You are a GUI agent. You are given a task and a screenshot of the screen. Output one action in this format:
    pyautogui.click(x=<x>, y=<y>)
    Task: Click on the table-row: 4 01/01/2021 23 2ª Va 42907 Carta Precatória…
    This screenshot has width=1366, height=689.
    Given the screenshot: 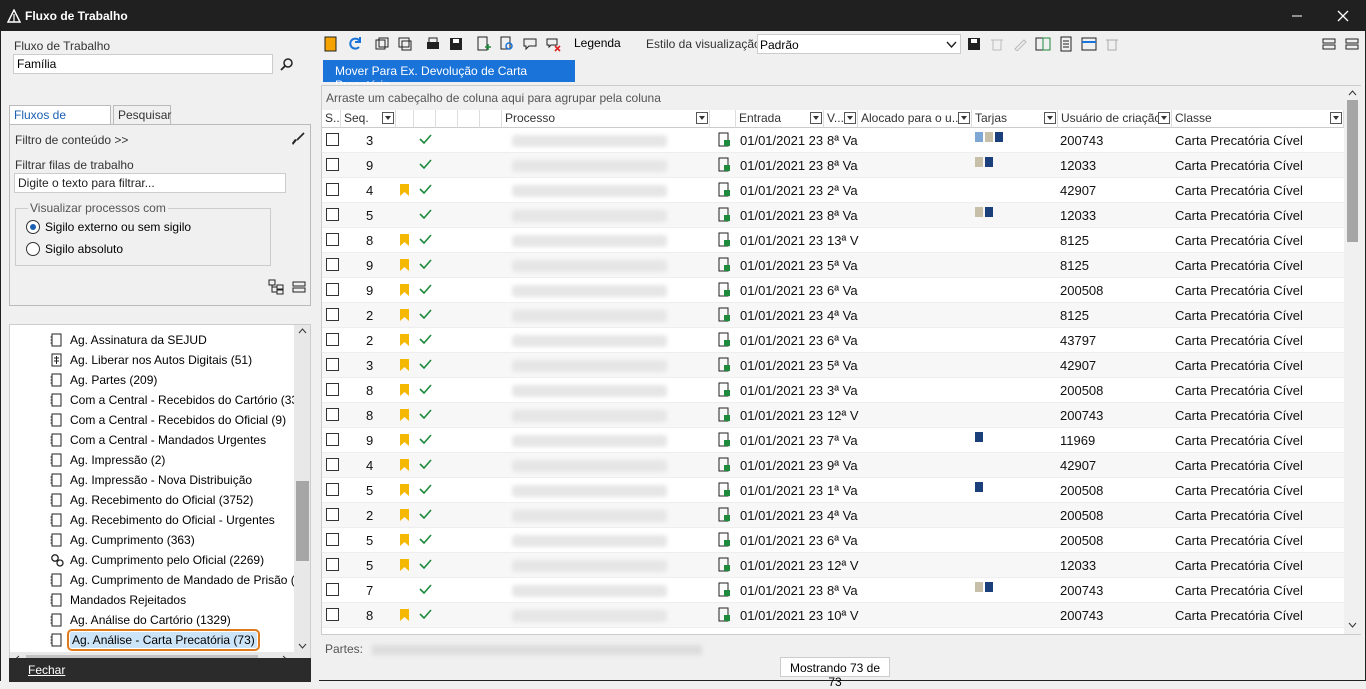 What is the action you would take?
    pyautogui.click(x=833, y=190)
    